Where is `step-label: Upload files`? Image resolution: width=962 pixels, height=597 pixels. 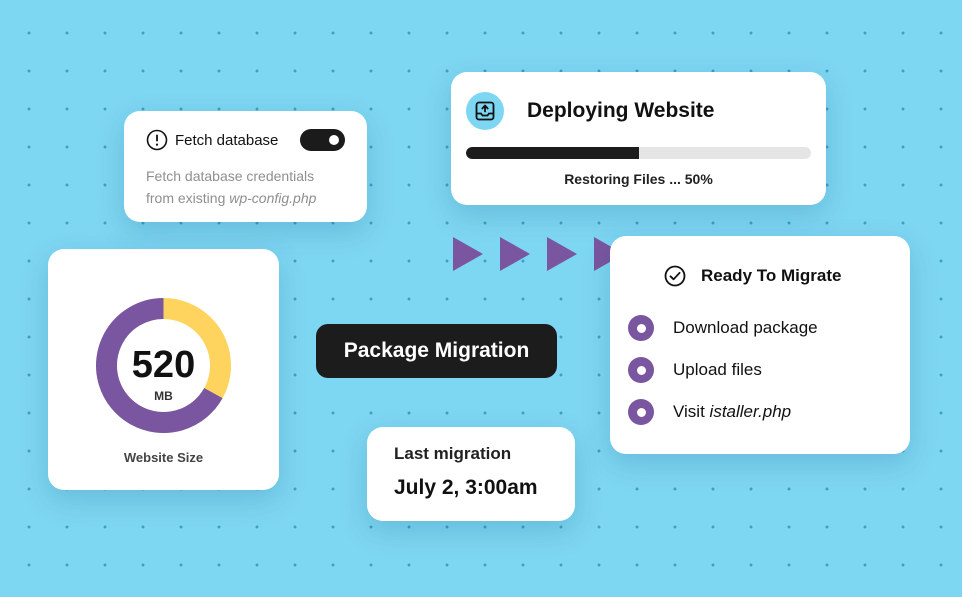 step-label: Upload files is located at coordinates (717, 369).